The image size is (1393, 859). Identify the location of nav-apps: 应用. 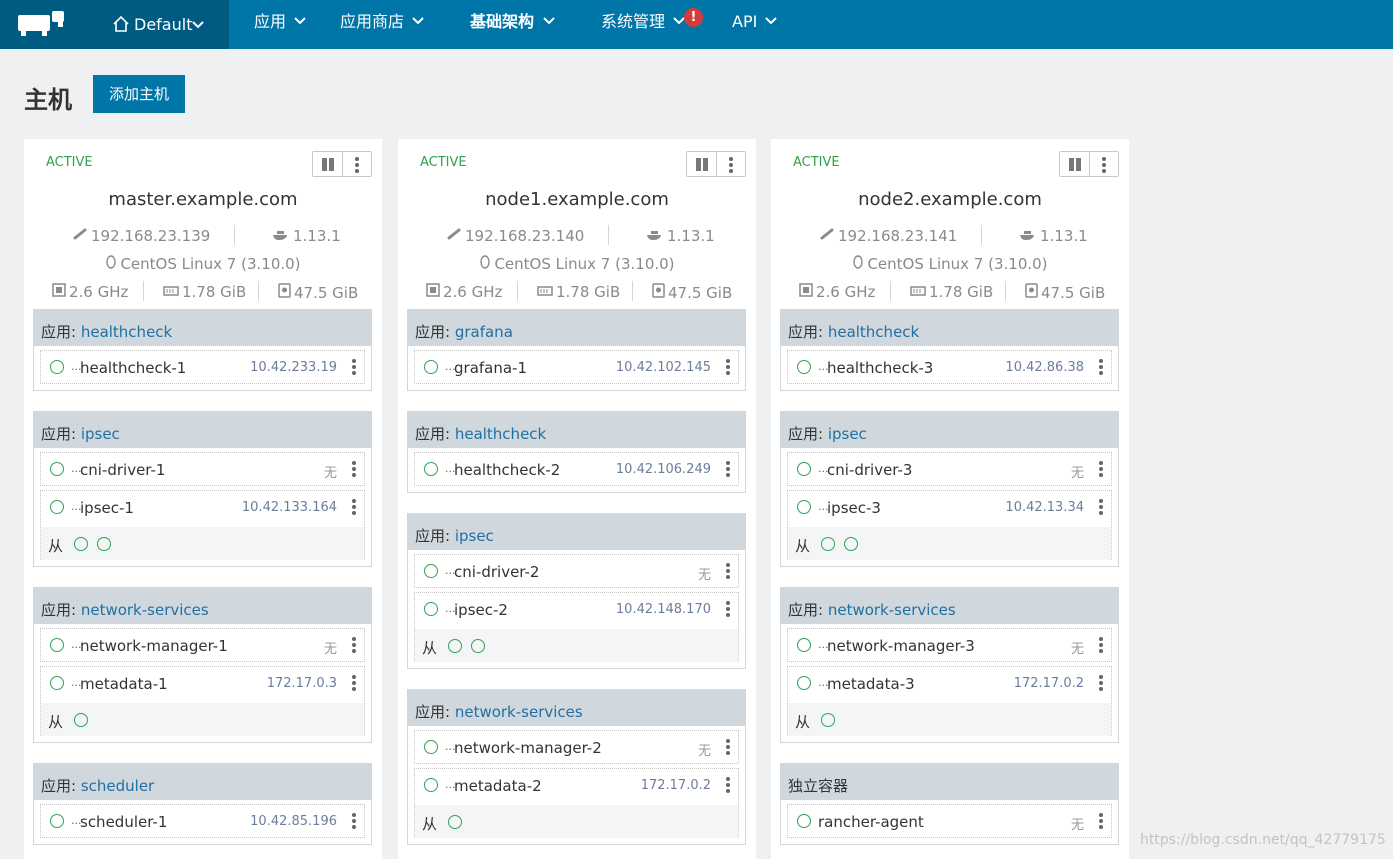
(280, 24).